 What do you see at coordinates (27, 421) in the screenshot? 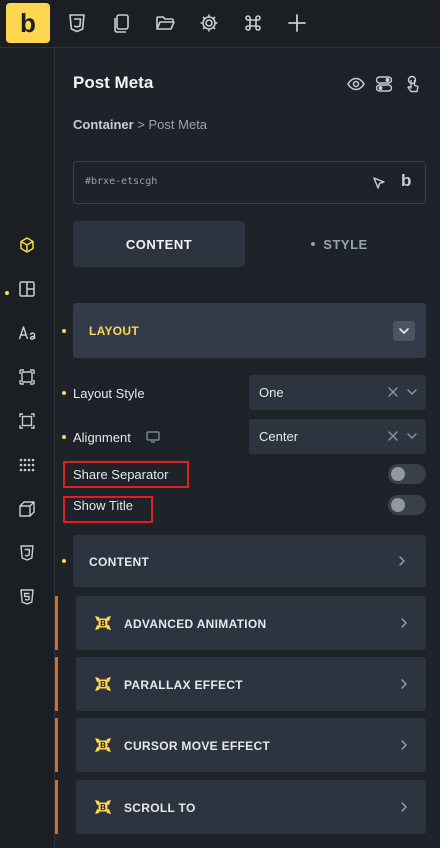
I see `frame-icon` at bounding box center [27, 421].